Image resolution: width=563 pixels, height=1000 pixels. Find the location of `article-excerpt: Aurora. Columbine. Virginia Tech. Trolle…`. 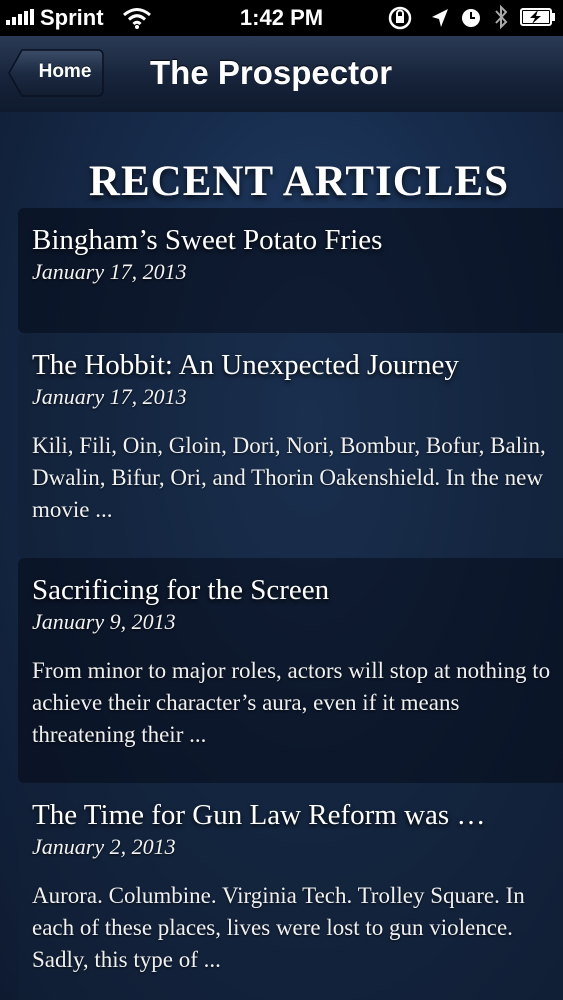

article-excerpt: Aurora. Columbine. Virginia Tech. Trolle… is located at coordinates (278, 927).